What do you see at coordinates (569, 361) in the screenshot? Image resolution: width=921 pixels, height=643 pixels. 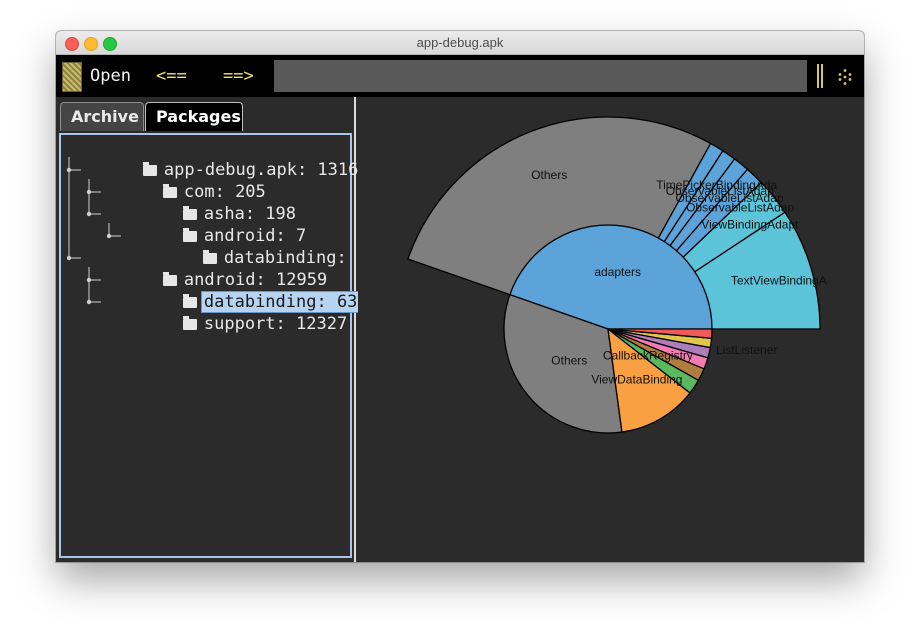 I see `chart-inner-label: Others` at bounding box center [569, 361].